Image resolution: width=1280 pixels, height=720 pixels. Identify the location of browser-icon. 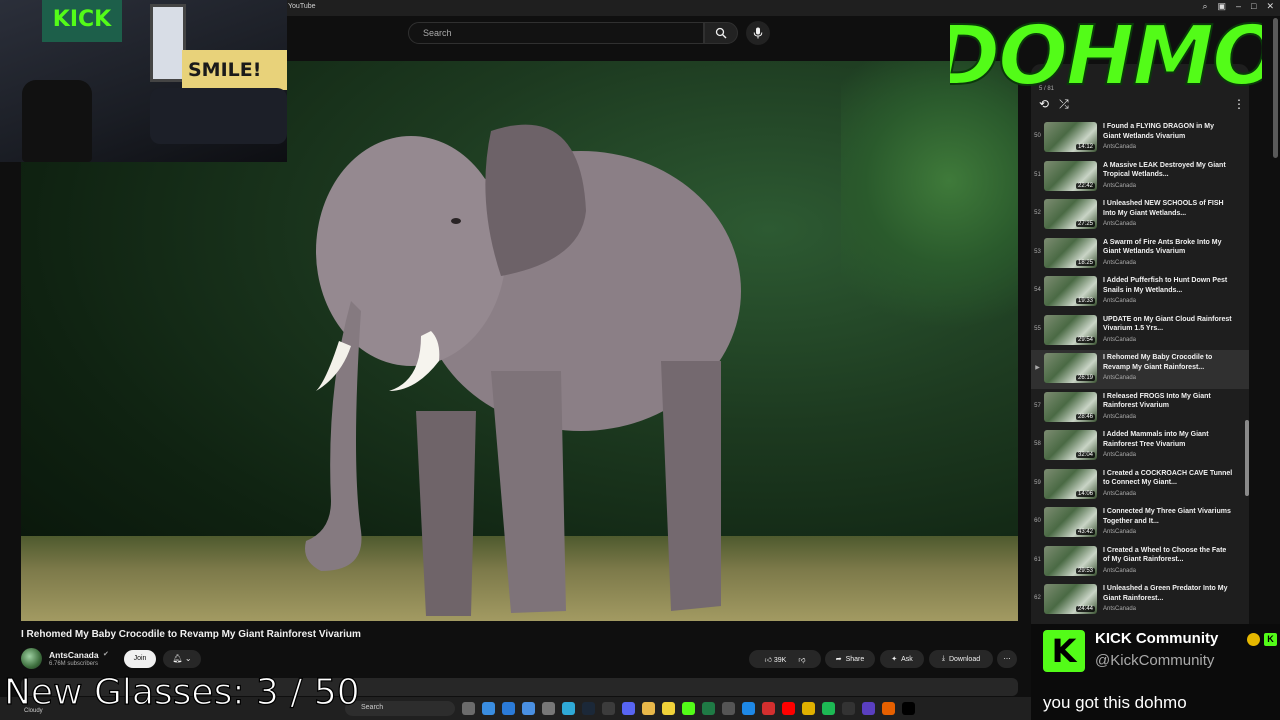
(748, 708).